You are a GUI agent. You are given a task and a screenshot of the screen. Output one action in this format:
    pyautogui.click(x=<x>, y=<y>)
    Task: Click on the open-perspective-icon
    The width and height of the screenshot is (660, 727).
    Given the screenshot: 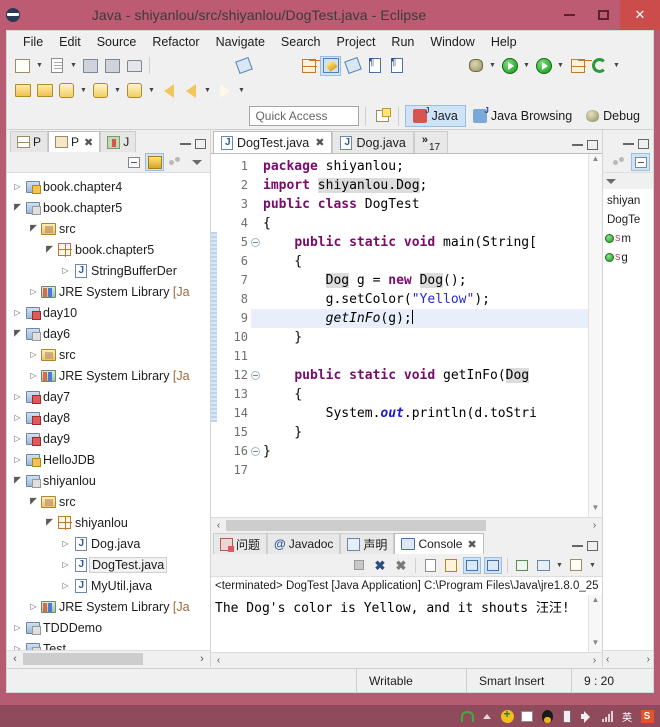 What is the action you would take?
    pyautogui.click(x=382, y=116)
    